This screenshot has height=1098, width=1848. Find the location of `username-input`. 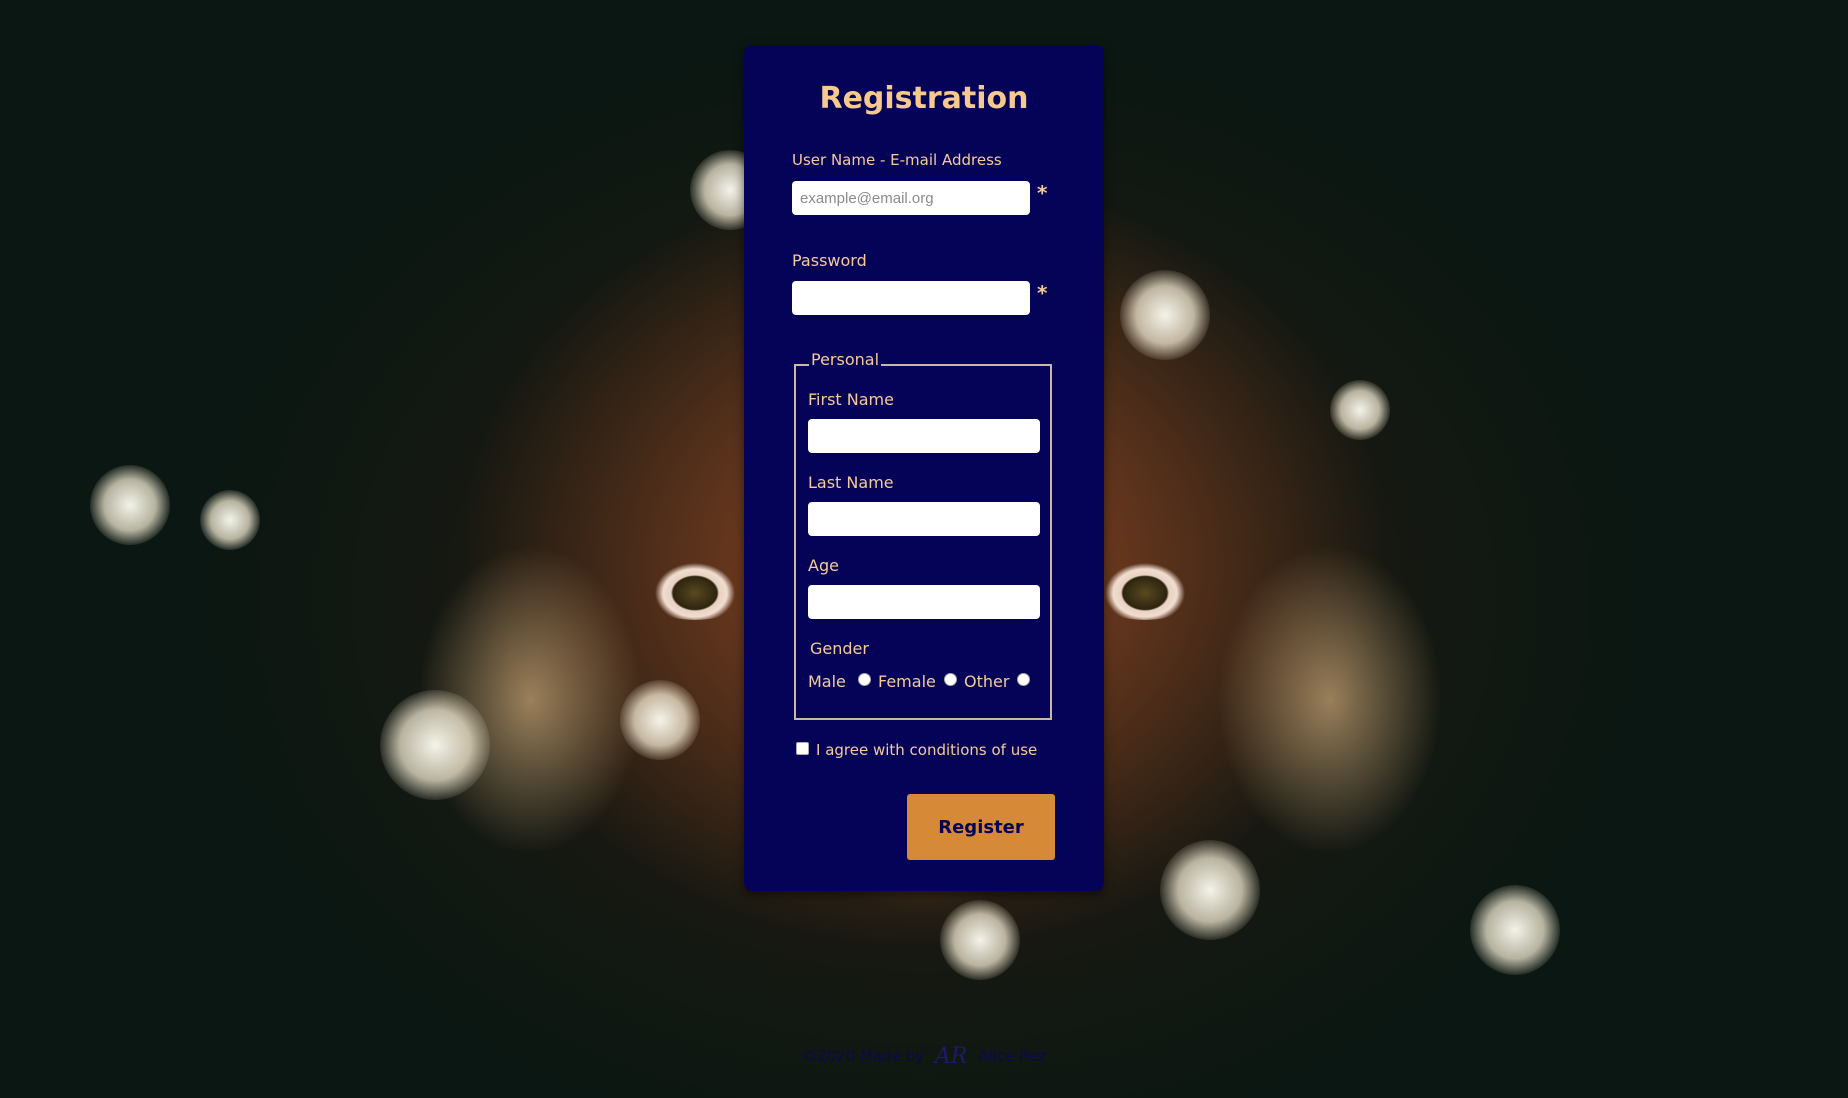

username-input is located at coordinates (911, 198).